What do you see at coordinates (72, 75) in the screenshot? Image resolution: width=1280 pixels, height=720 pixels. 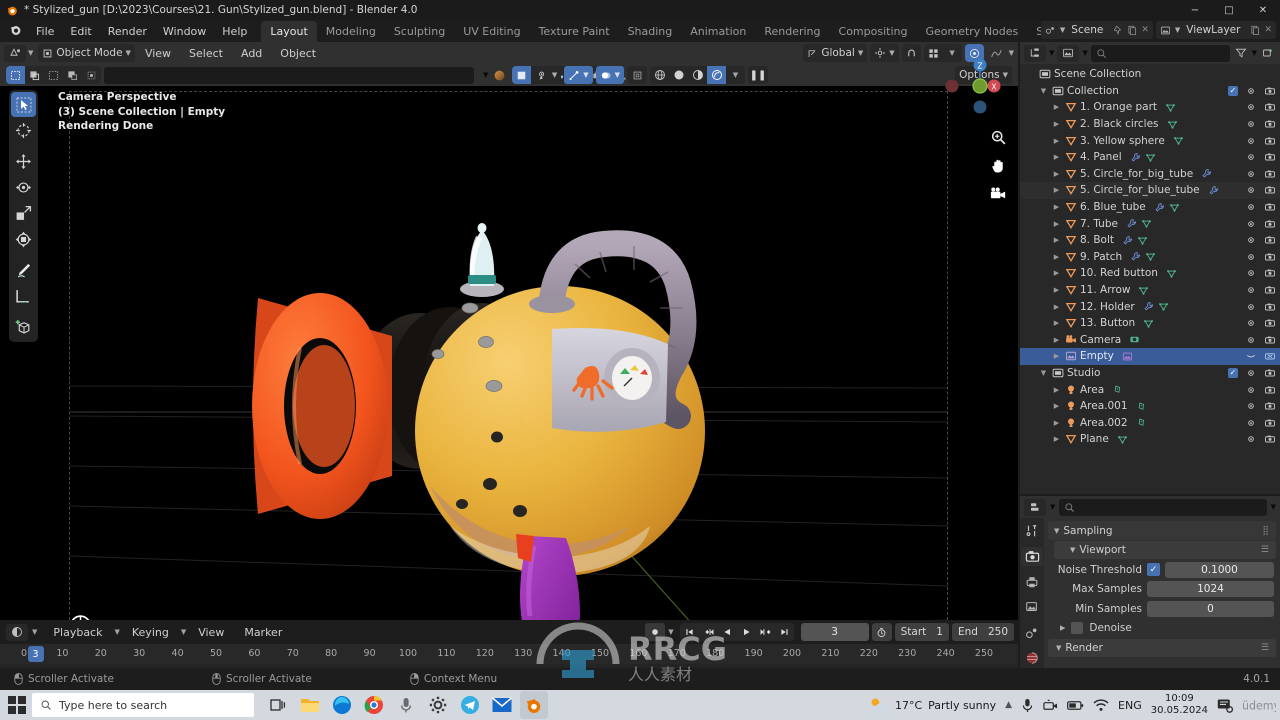 I see `select-invert-icon` at bounding box center [72, 75].